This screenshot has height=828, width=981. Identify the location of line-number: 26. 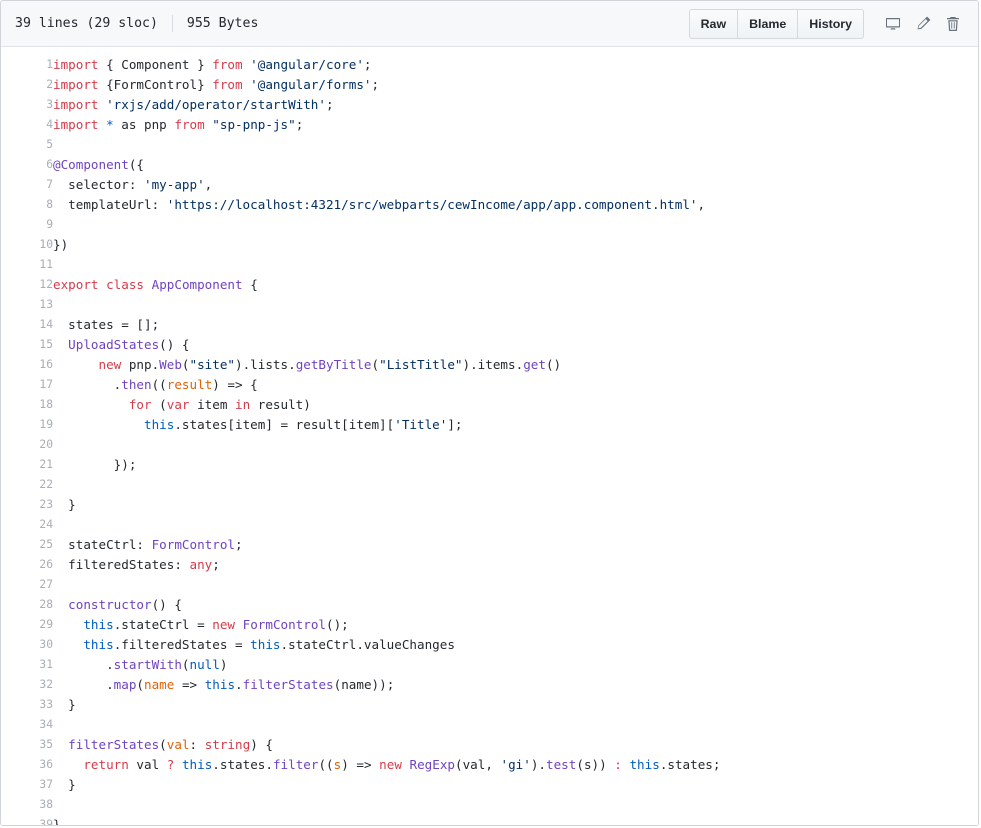
(27, 565).